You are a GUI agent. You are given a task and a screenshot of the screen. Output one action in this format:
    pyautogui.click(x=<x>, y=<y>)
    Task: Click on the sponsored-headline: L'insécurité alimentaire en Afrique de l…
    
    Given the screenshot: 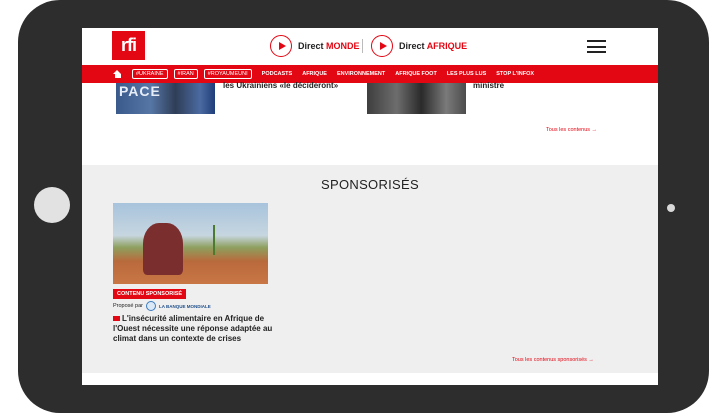 What is the action you would take?
    pyautogui.click(x=193, y=328)
    